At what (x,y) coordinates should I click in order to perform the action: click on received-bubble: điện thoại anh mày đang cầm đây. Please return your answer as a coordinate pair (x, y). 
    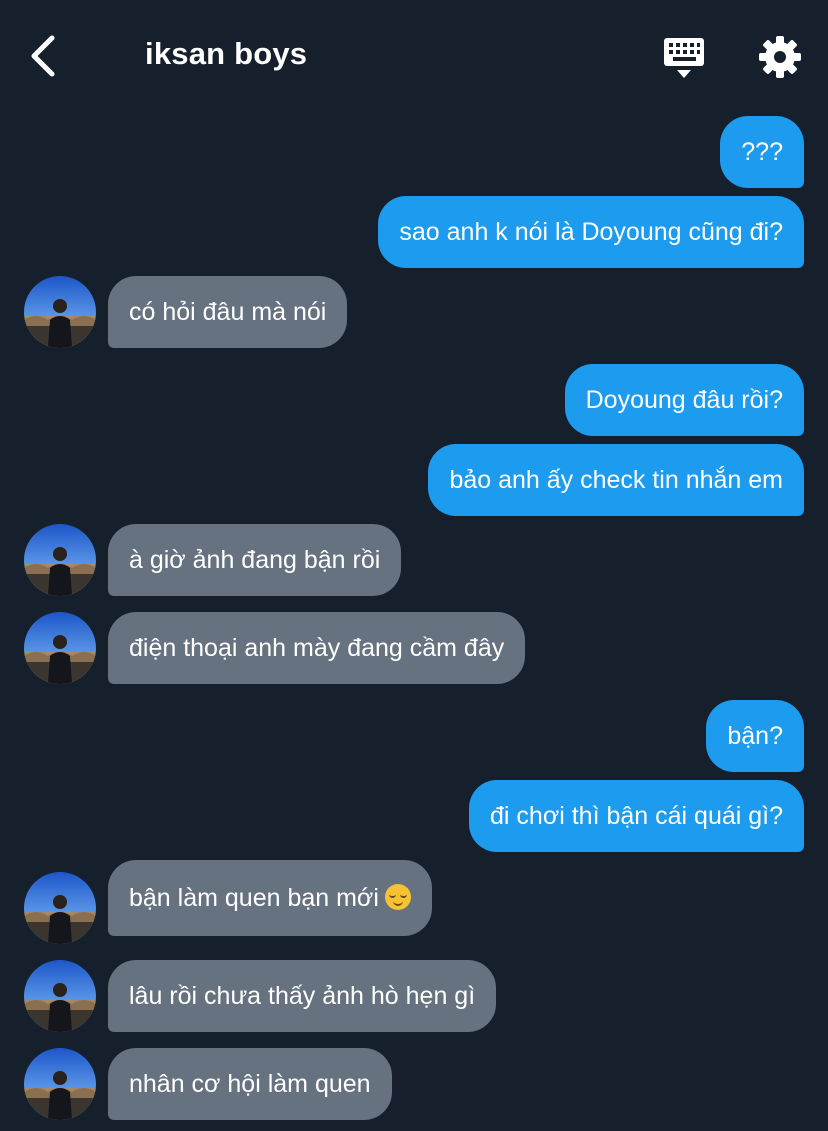
    Looking at the image, I should click on (317, 648).